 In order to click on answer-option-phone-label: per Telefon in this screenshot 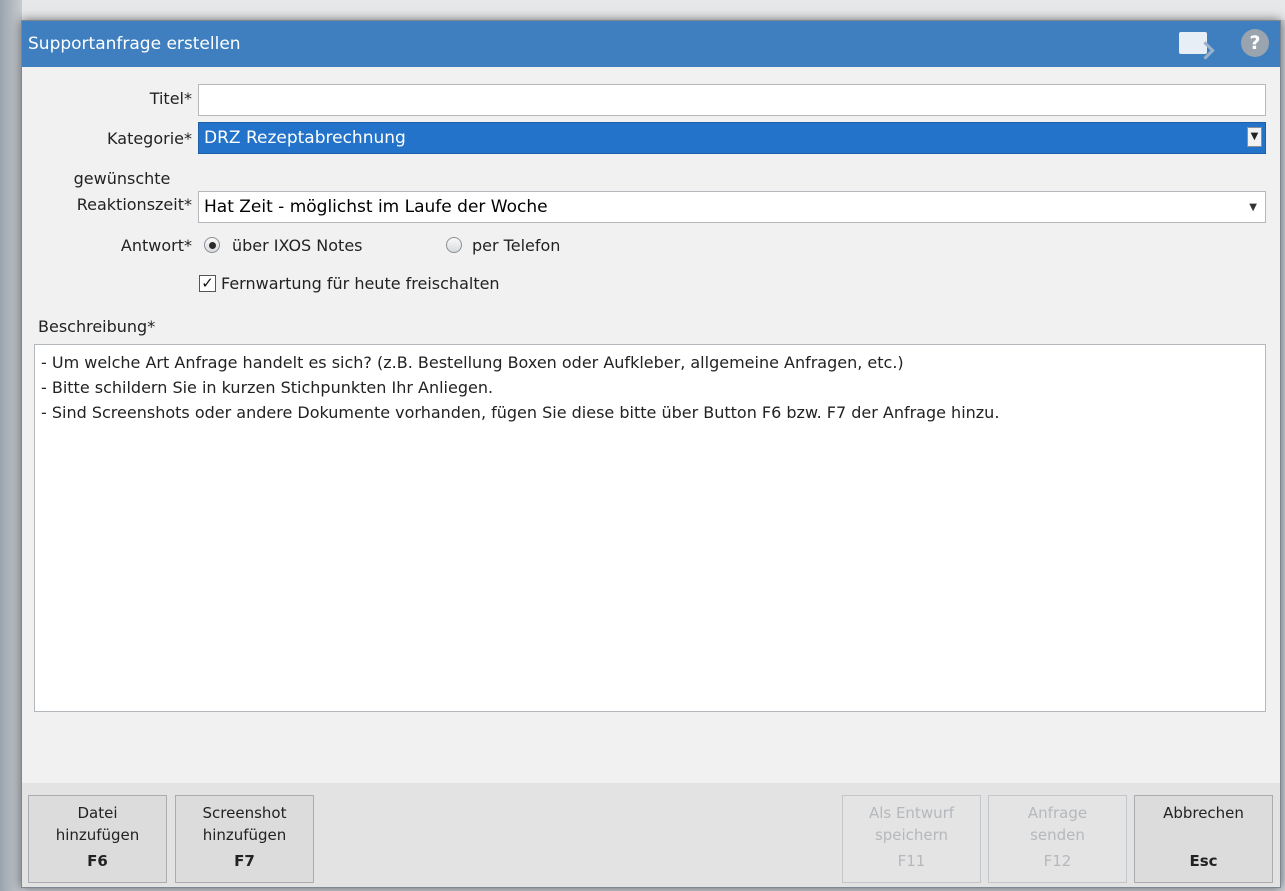, I will do `click(516, 245)`.